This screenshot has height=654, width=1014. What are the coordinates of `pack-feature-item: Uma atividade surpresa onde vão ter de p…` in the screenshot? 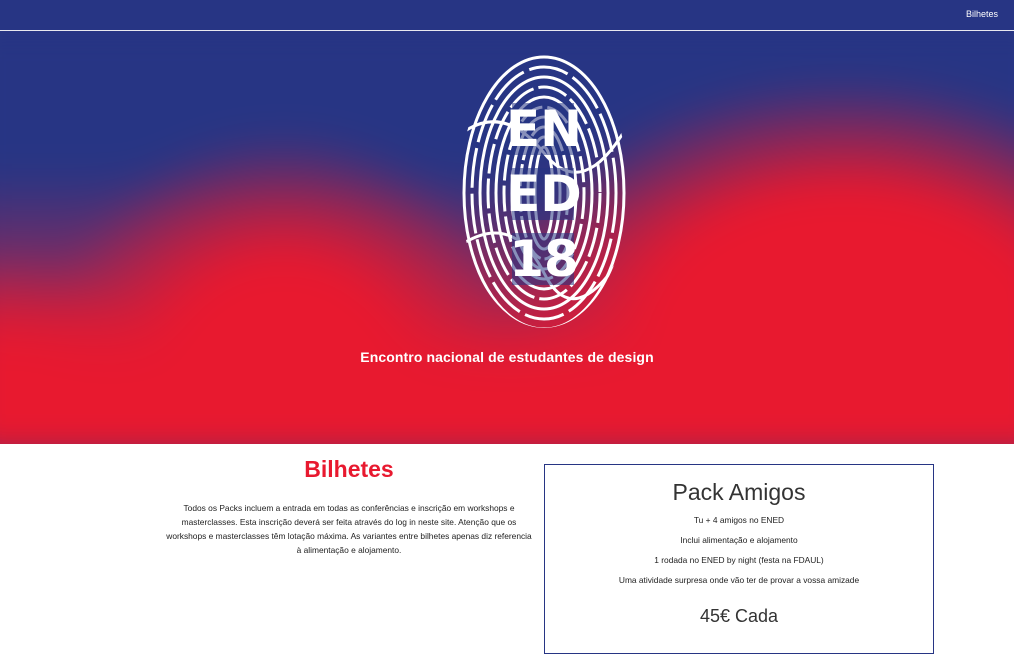 It's located at (739, 580).